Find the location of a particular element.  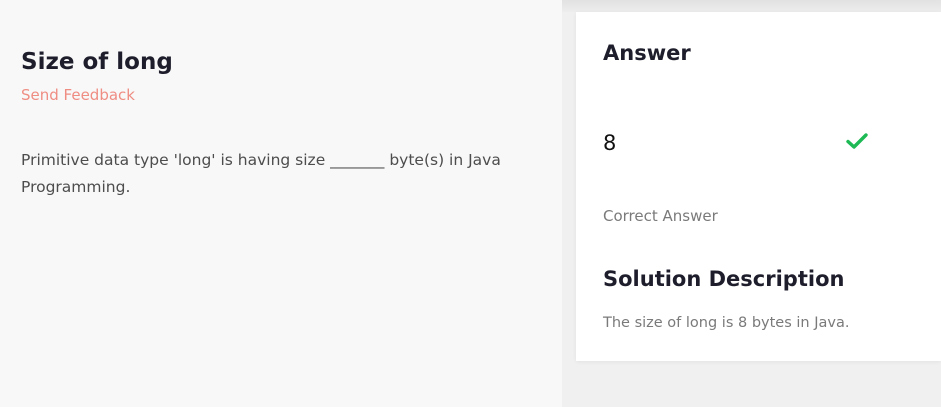

solution-heading: Solution Description is located at coordinates (724, 279).